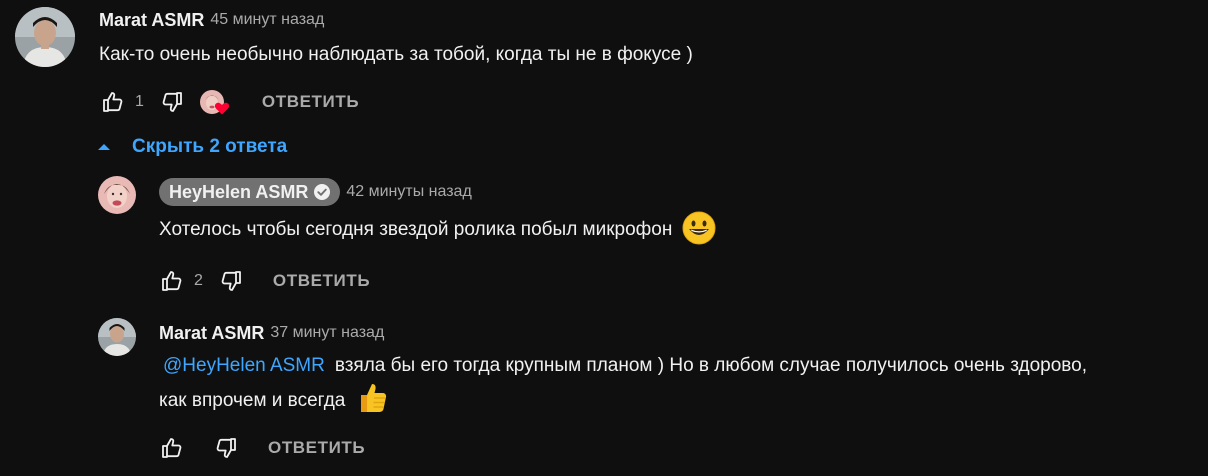 Image resolution: width=1208 pixels, height=476 pixels. Describe the element at coordinates (210, 146) in the screenshot. I see `hide-replies-label: Скрыть 2 ответа` at that location.